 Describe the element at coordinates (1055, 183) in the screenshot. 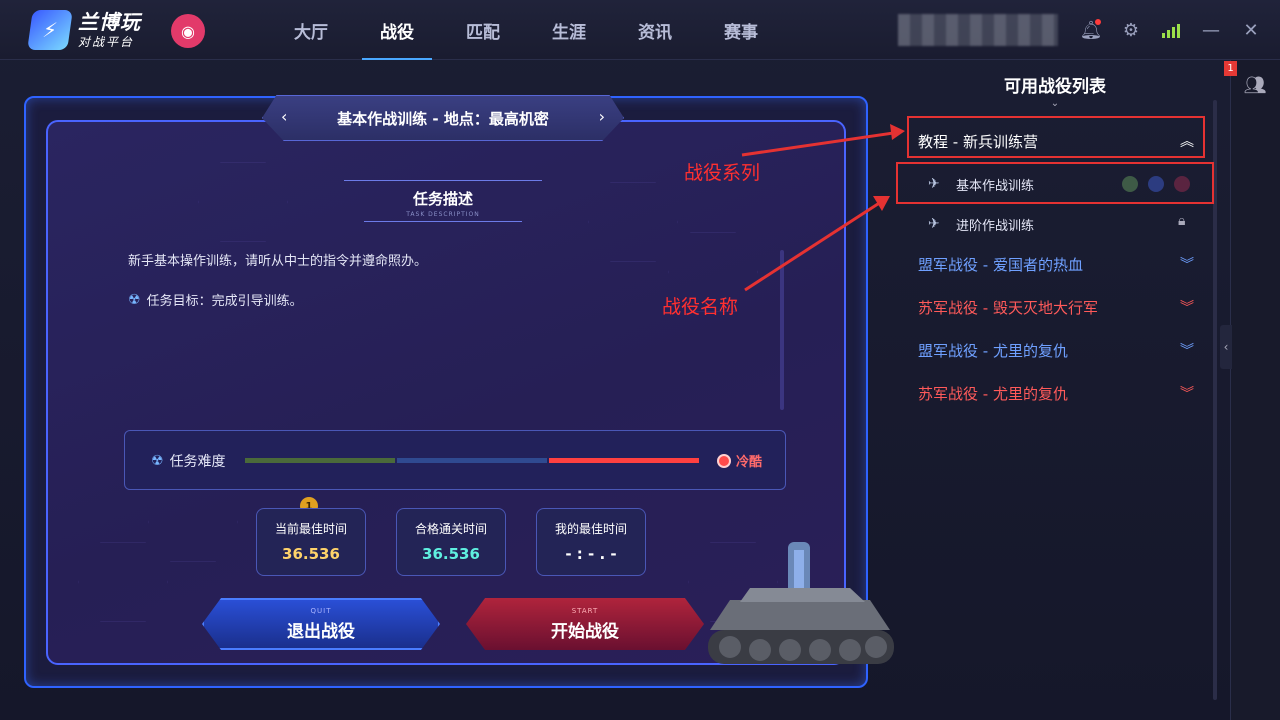

I see `annotation-box-mission` at that location.